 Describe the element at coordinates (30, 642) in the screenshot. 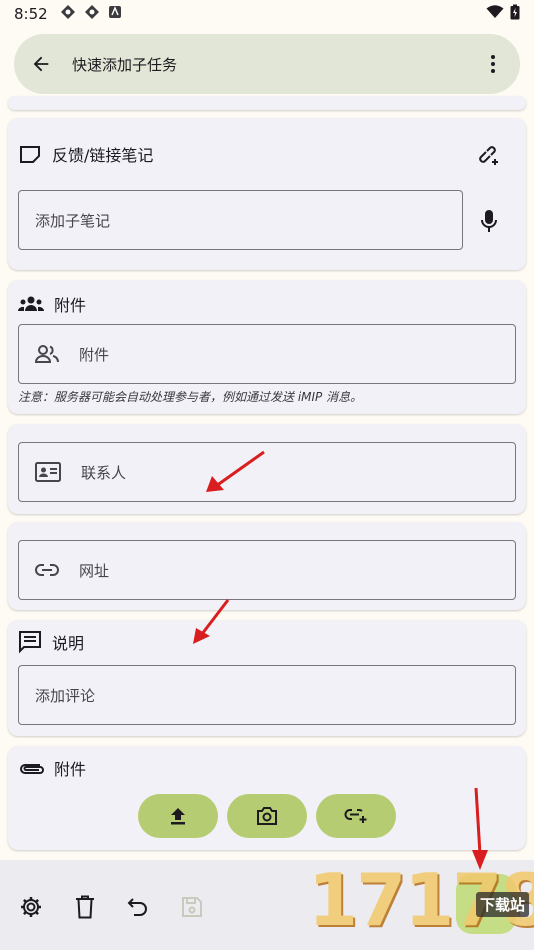

I see `comment-icon` at that location.